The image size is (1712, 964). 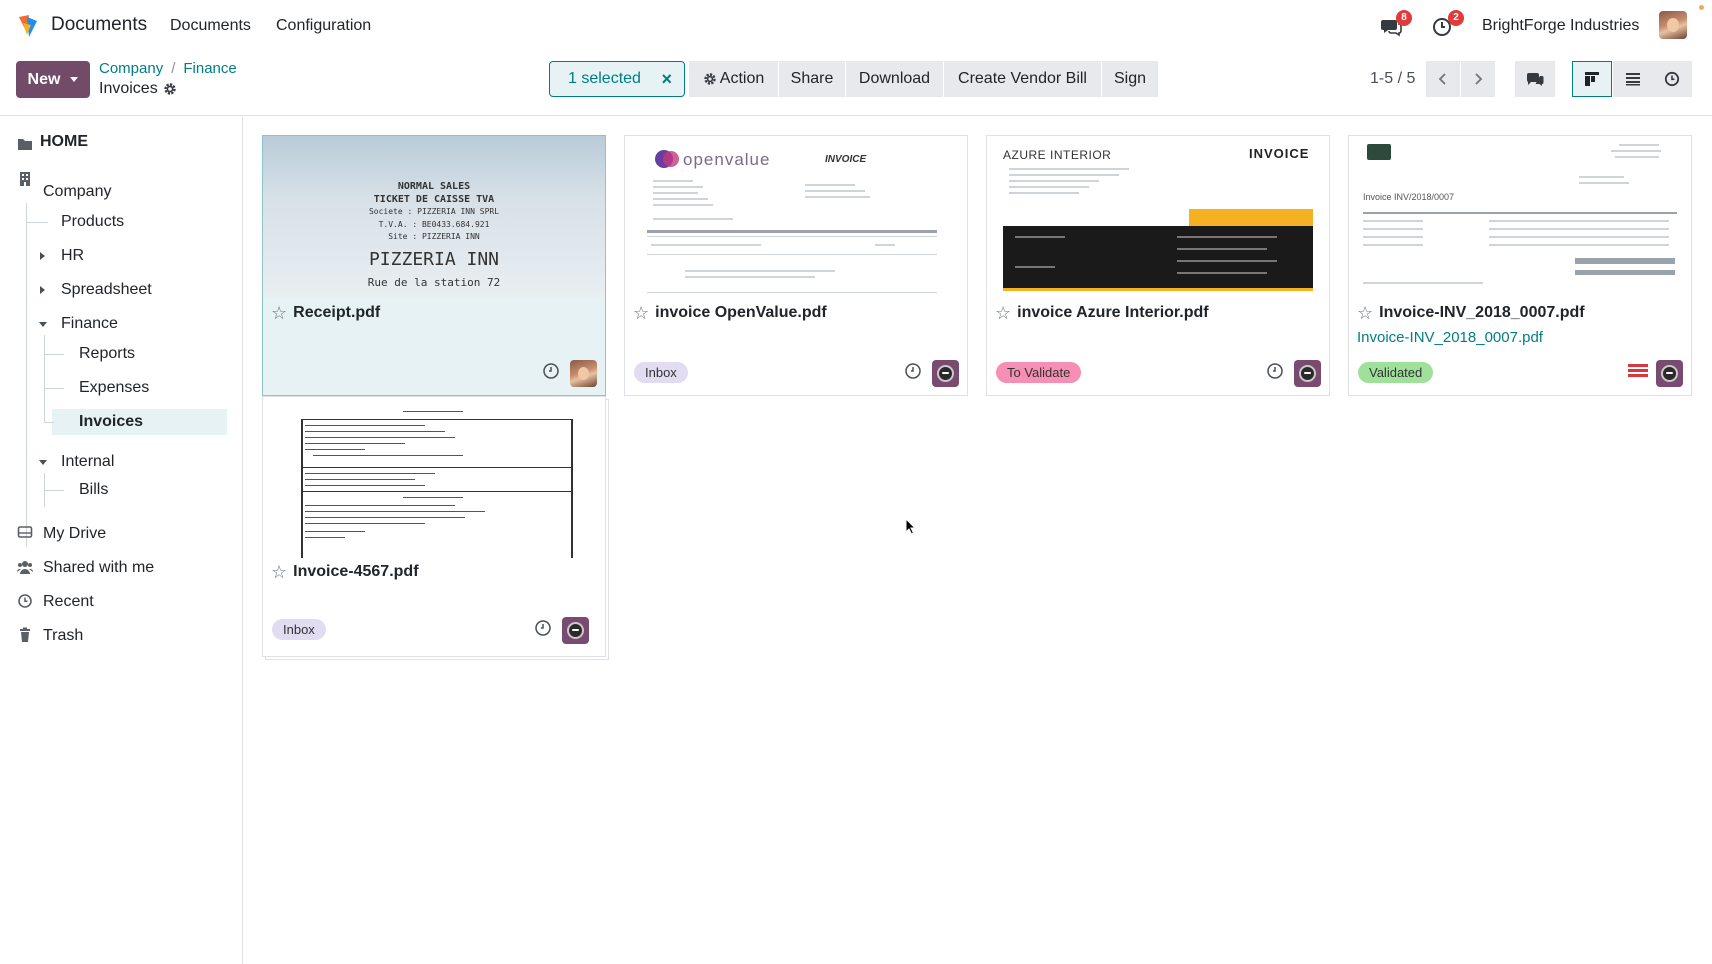 What do you see at coordinates (74, 534) in the screenshot?
I see `sidebar-item-my-drive: My Drive` at bounding box center [74, 534].